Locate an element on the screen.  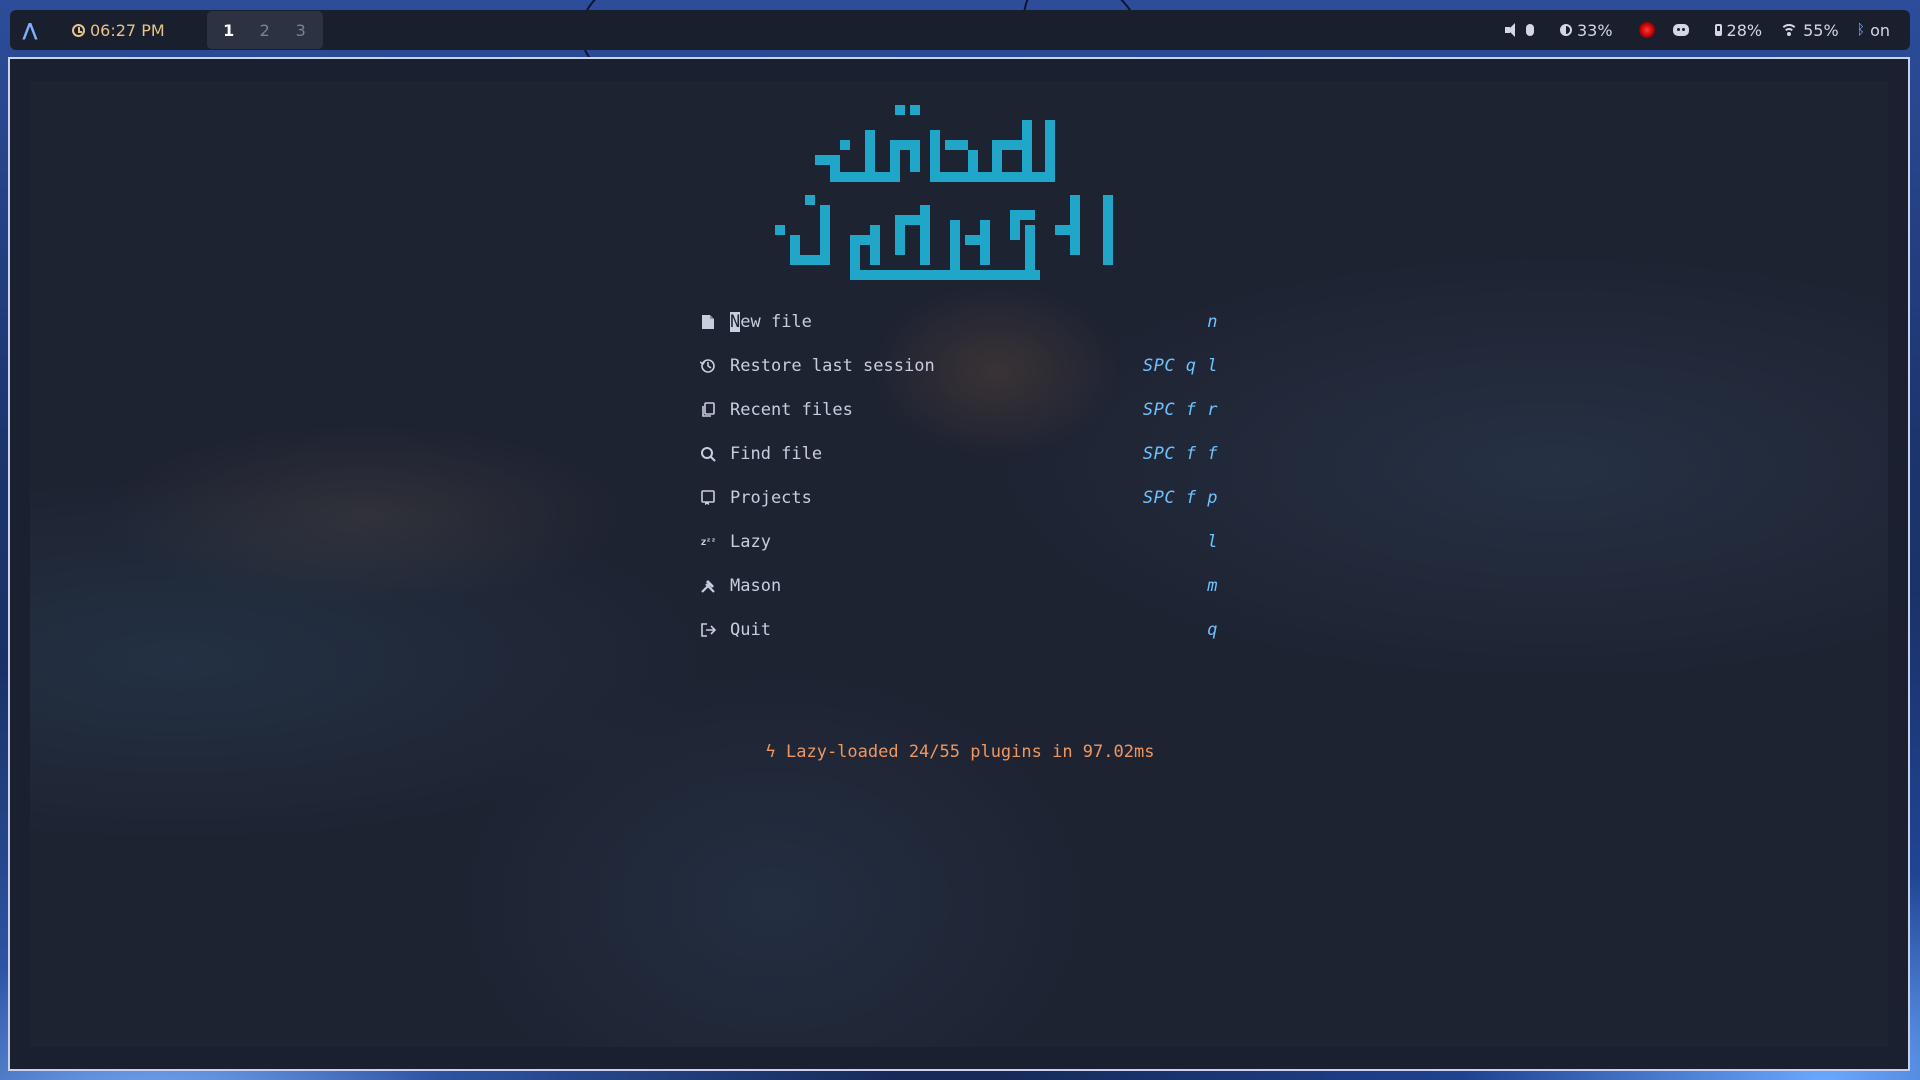
clock: 06:27 PM is located at coordinates (118, 30).